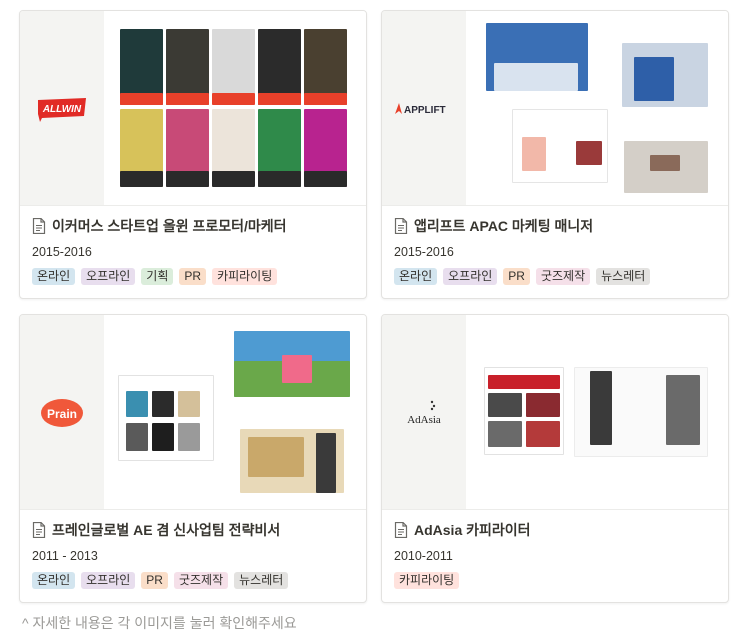 The height and width of the screenshot is (640, 745). I want to click on tag-list: 온라인 오프라인 기획 PR 카피라이팅, so click(155, 276).